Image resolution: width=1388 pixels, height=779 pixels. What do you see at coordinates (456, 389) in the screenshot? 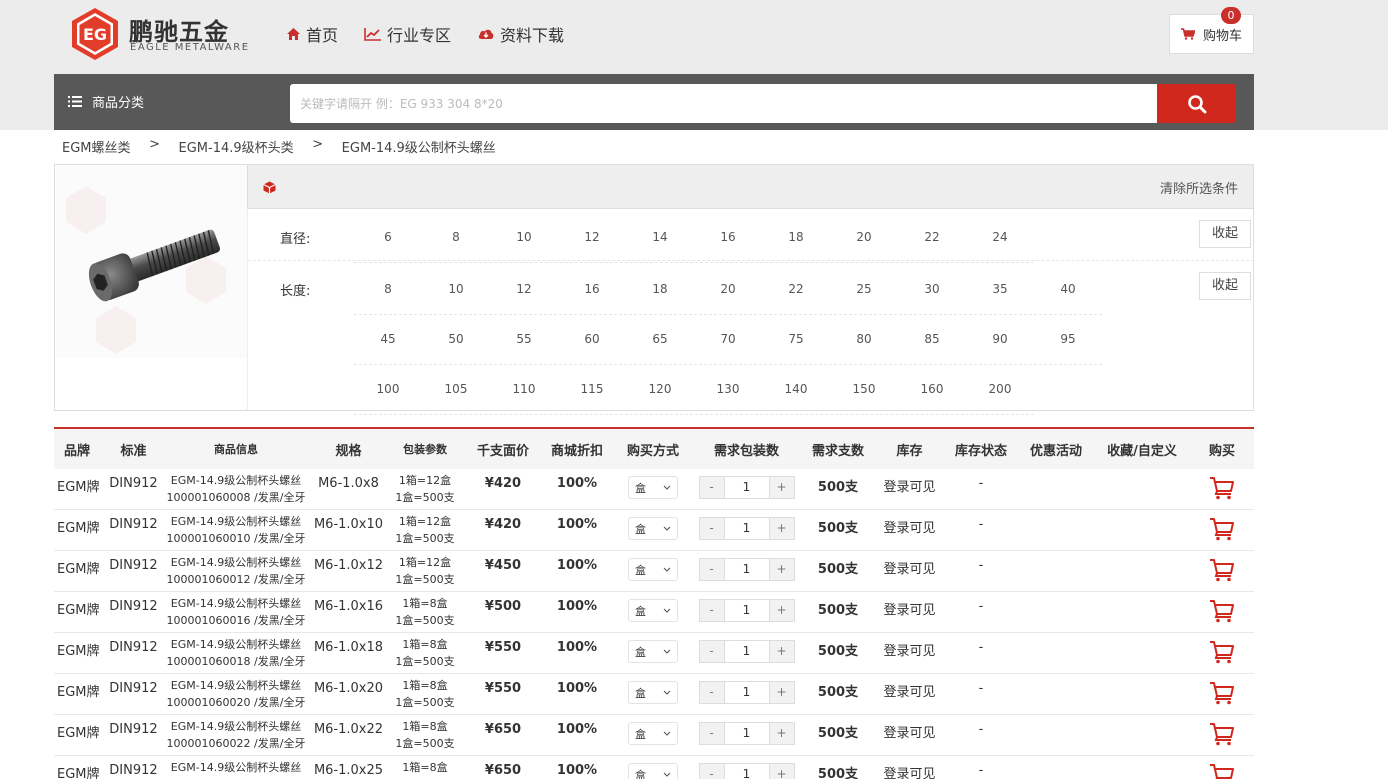
I see `length-option: 105` at bounding box center [456, 389].